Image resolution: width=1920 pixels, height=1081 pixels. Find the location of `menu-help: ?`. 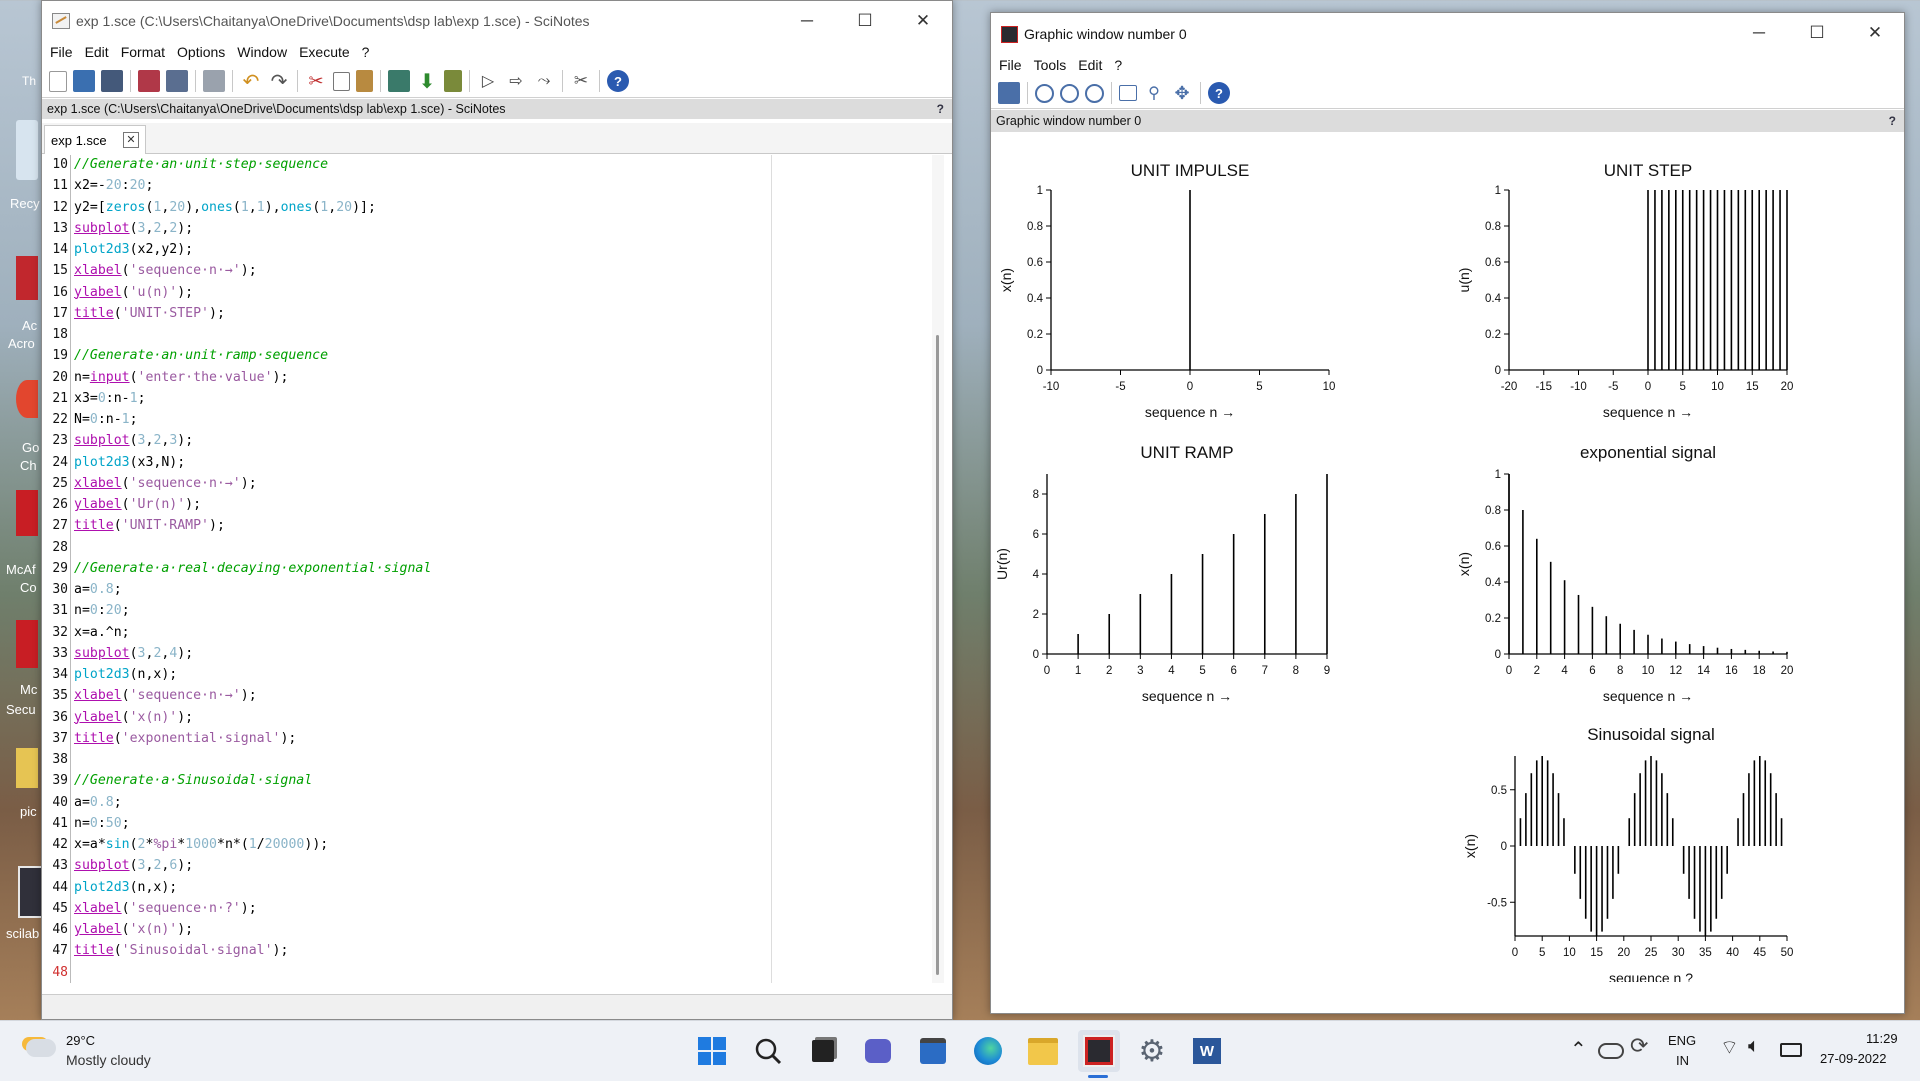

menu-help: ? is located at coordinates (366, 52).